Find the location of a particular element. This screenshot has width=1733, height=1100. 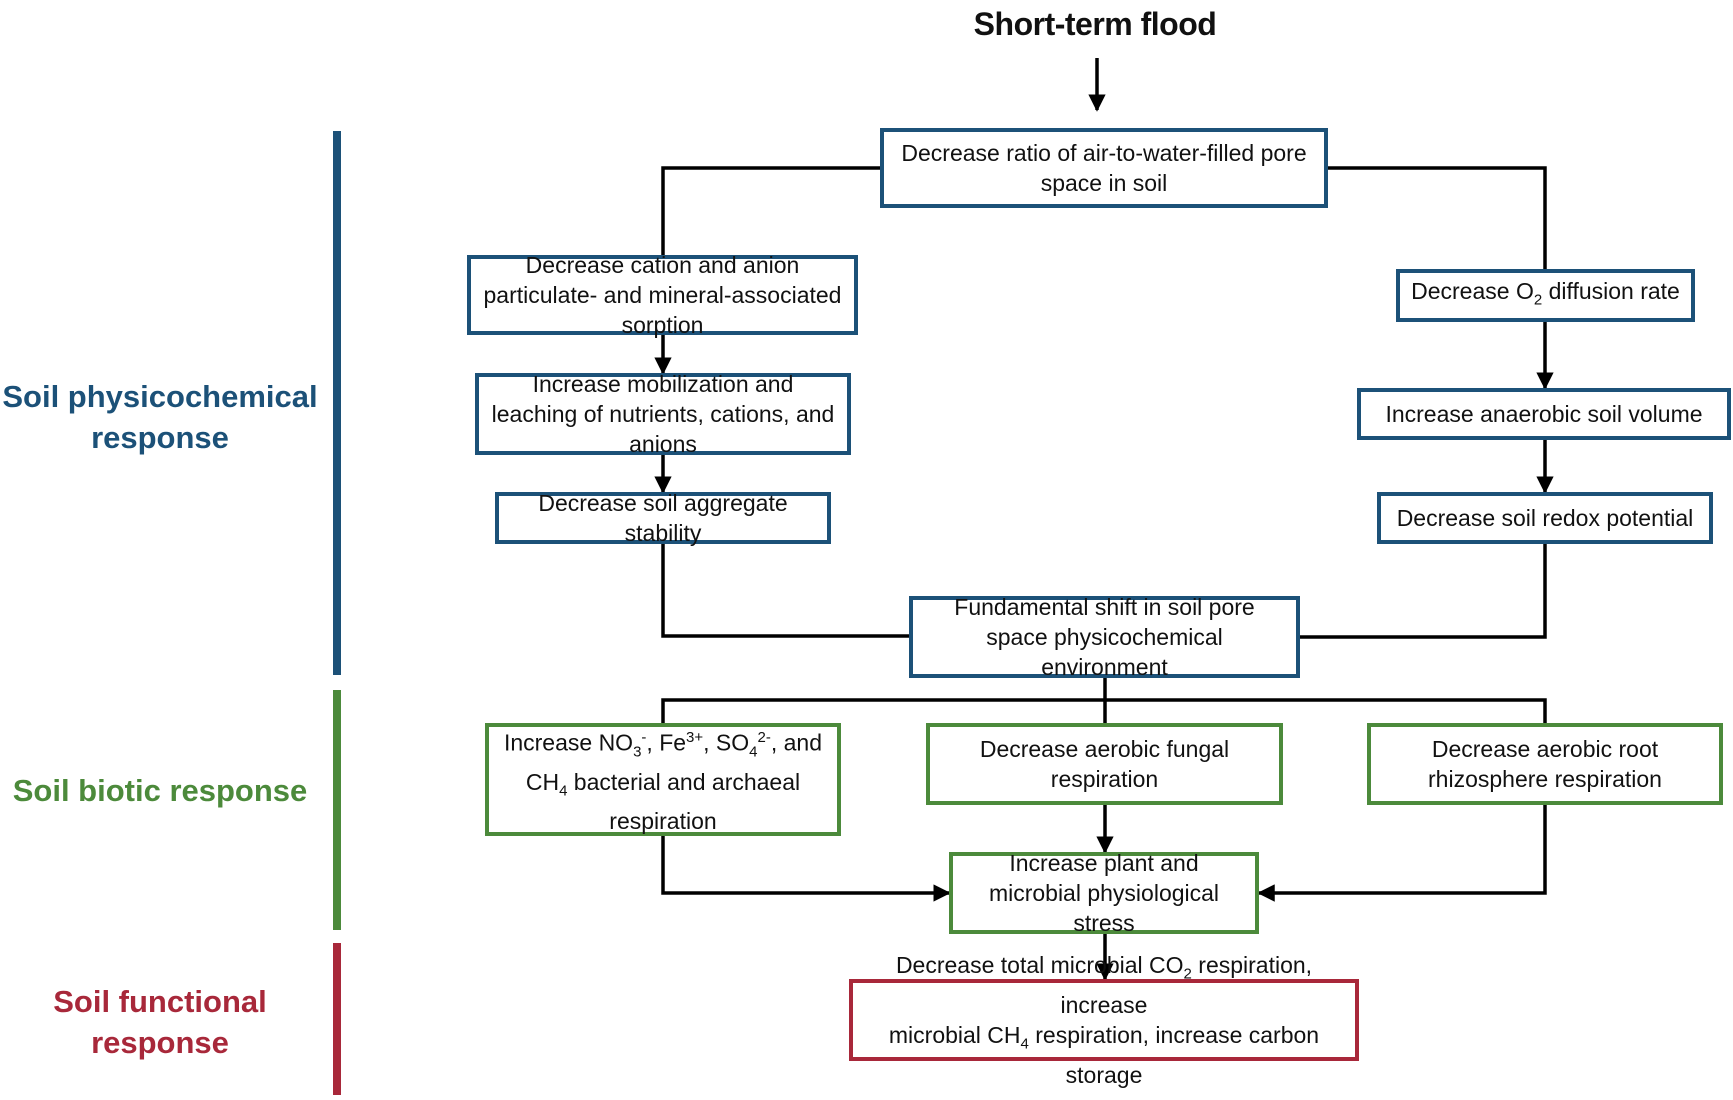

section-bar-physicochemical is located at coordinates (337, 403).